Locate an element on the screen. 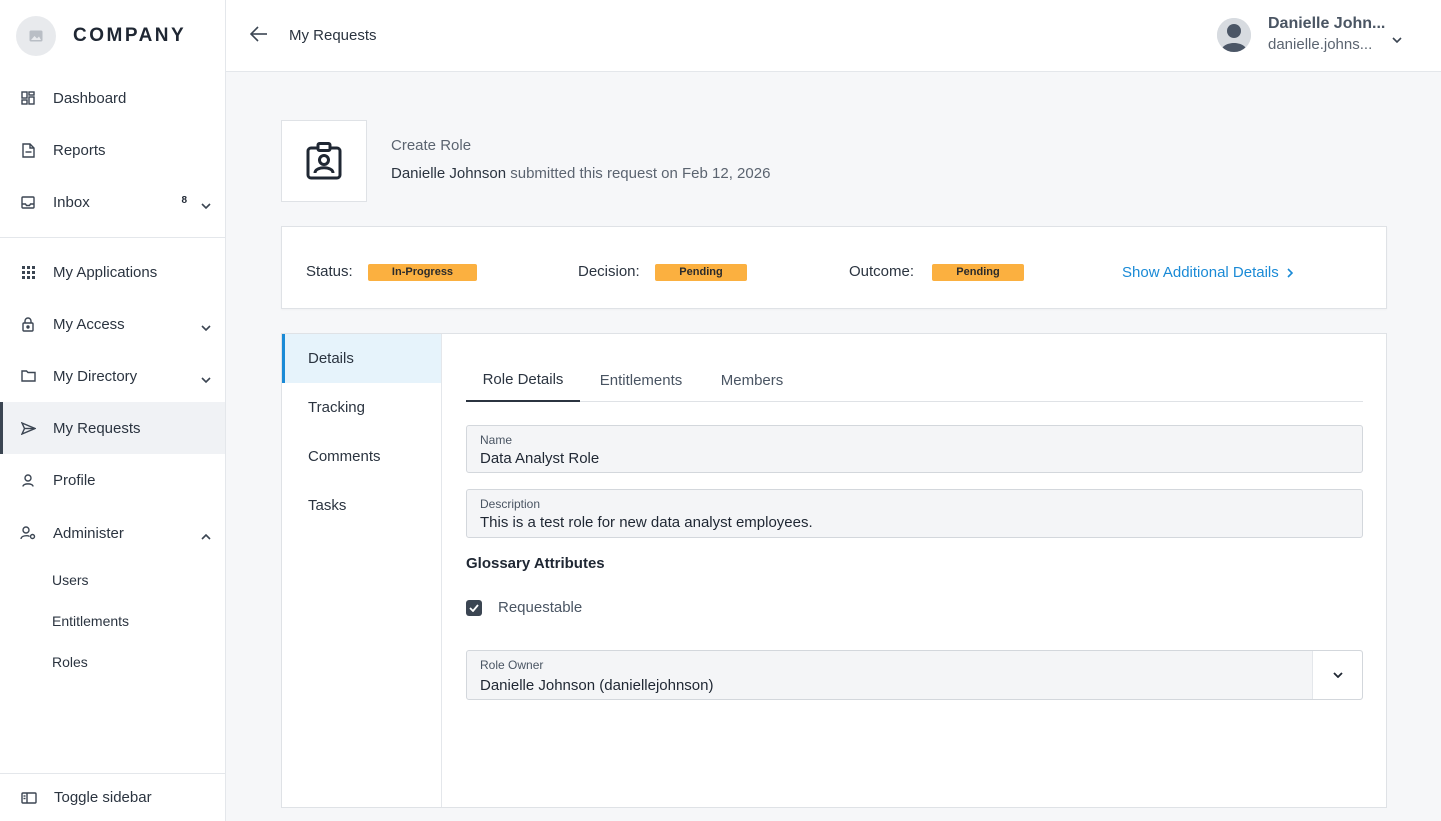  side-tab-tasks: Tasks is located at coordinates (361, 505).